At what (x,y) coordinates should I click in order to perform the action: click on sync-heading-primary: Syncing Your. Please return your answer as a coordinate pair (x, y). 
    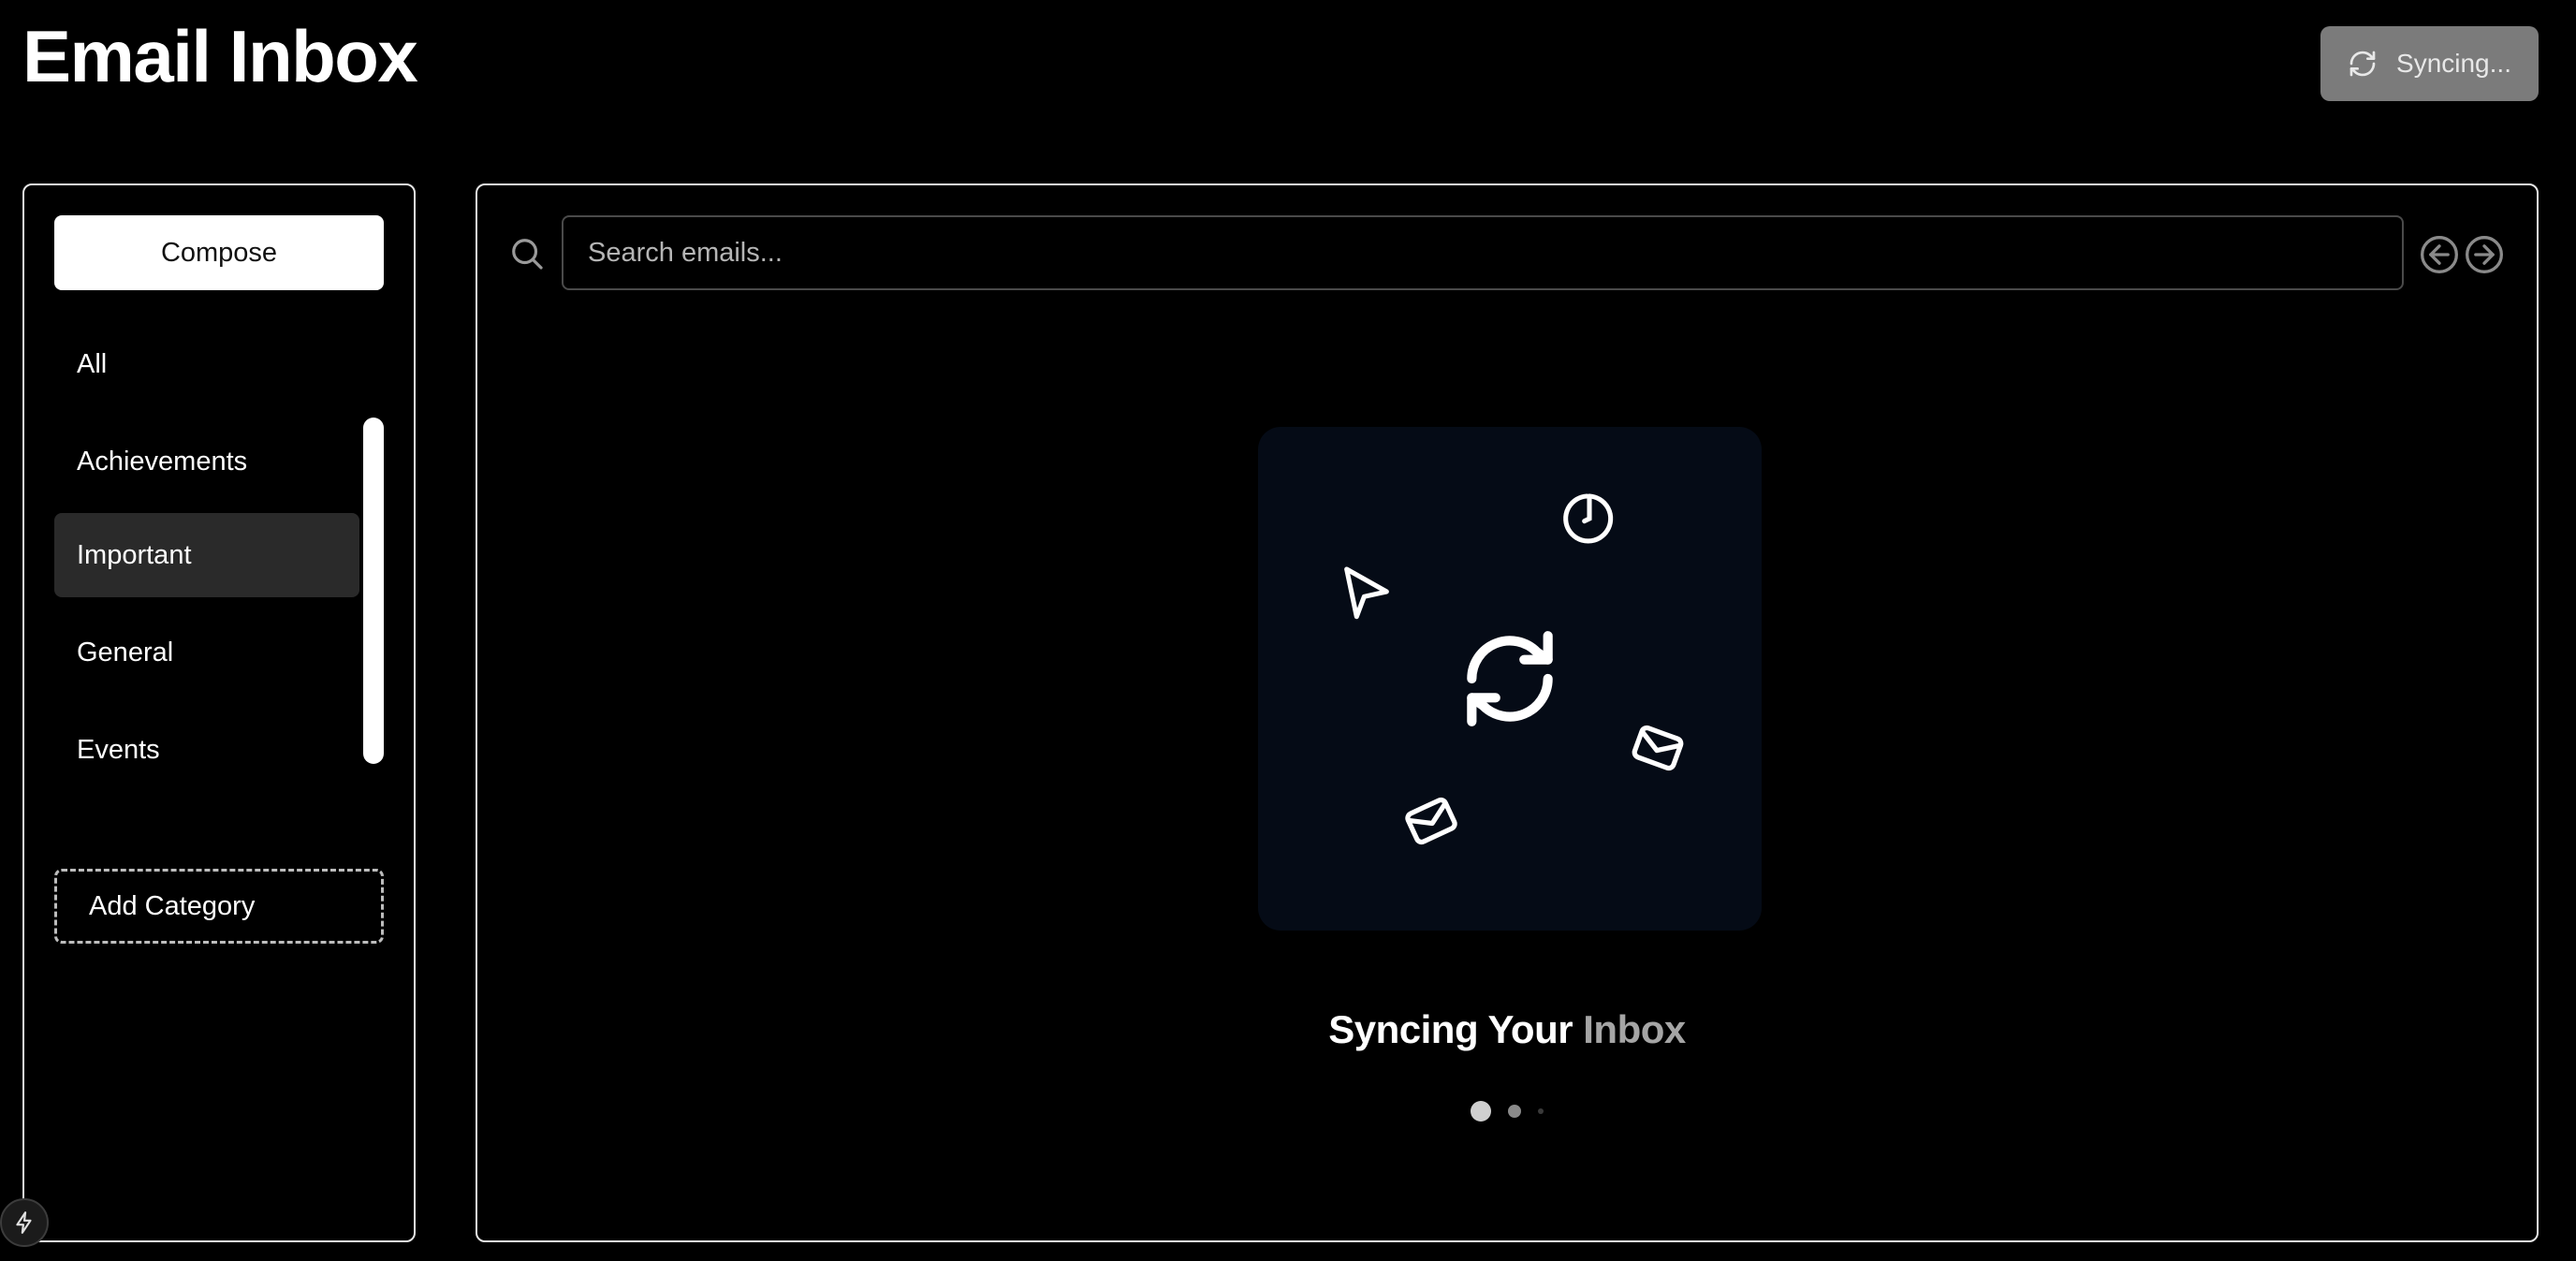
    Looking at the image, I should click on (1450, 1029).